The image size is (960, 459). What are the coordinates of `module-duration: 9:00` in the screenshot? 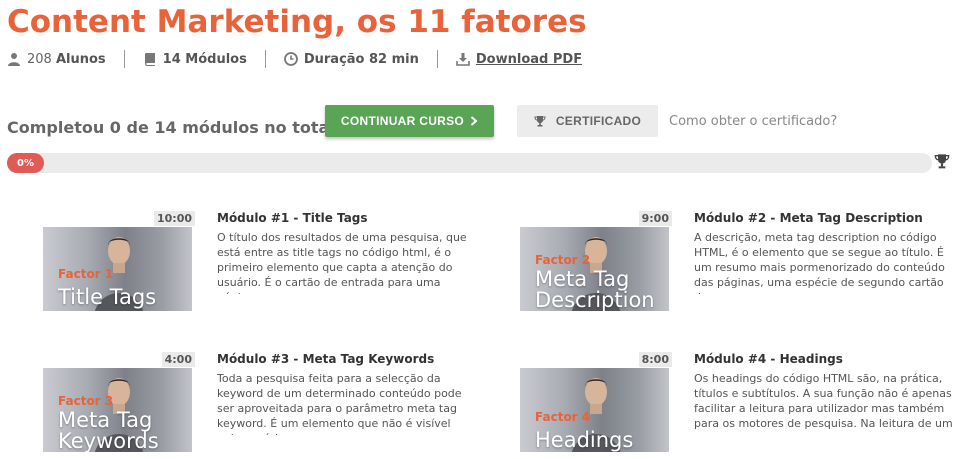 It's located at (655, 218).